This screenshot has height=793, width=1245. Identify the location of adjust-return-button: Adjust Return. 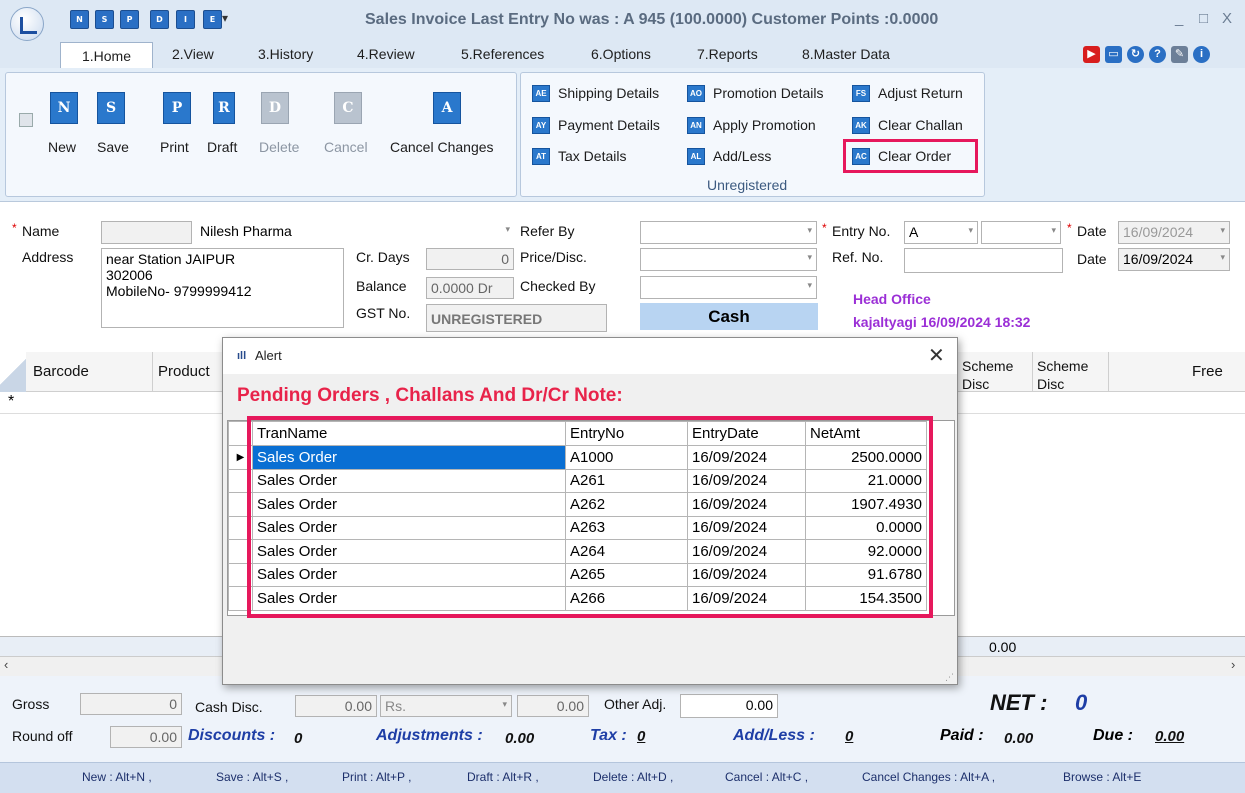
(920, 93).